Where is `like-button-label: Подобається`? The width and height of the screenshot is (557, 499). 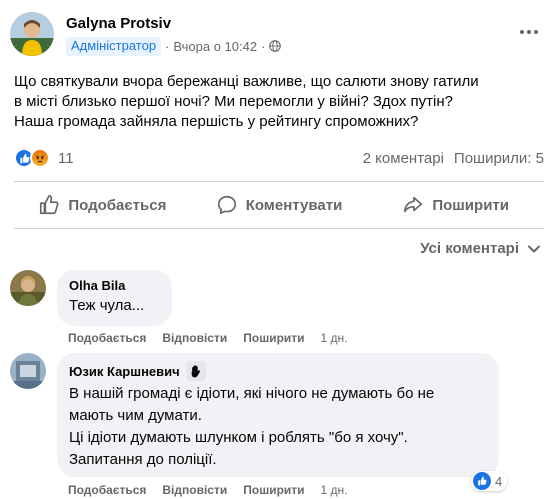
like-button-label: Подобається is located at coordinates (117, 205).